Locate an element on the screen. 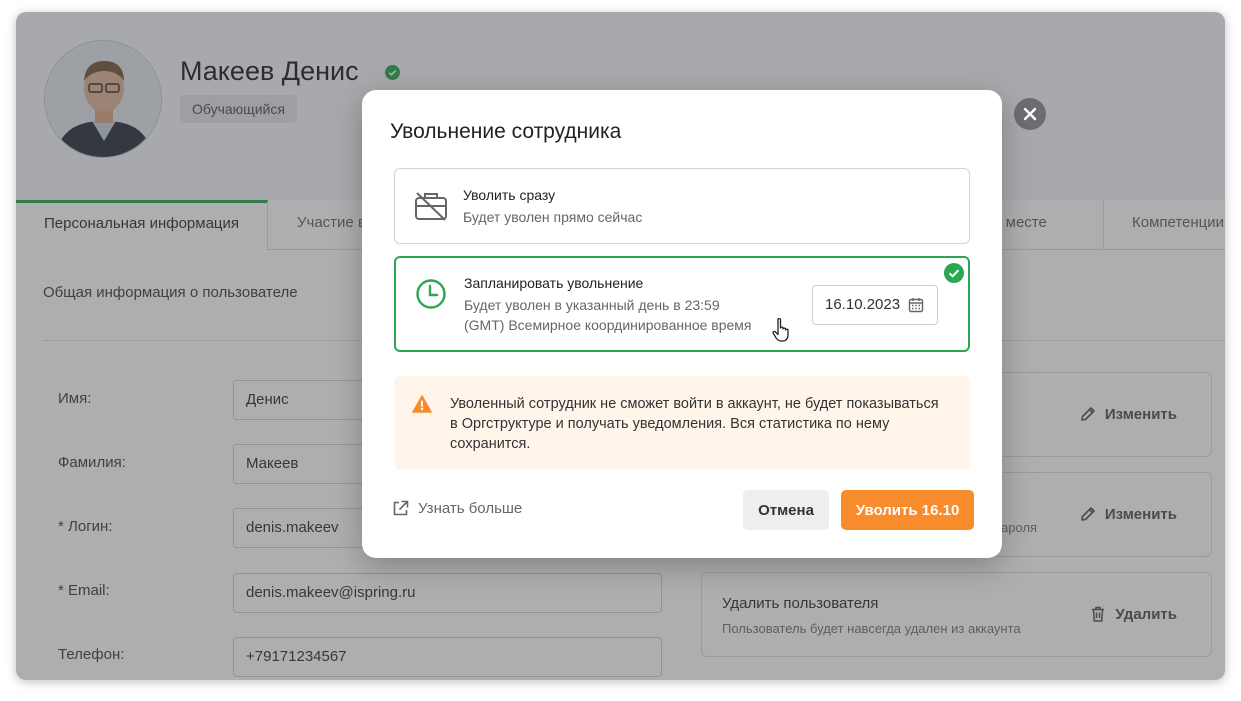 Image resolution: width=1241 pixels, height=701 pixels. option-dismiss-now-desc: Будет уволен прямо сейчас is located at coordinates (553, 217).